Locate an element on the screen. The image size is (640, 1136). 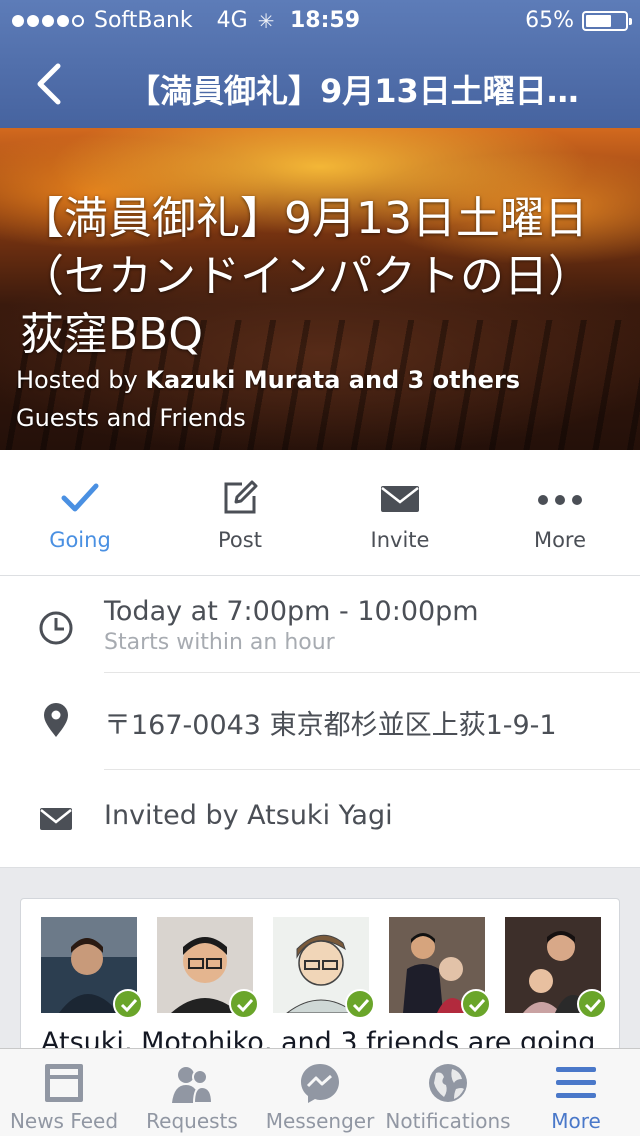
checkmark-icon is located at coordinates (80, 497).